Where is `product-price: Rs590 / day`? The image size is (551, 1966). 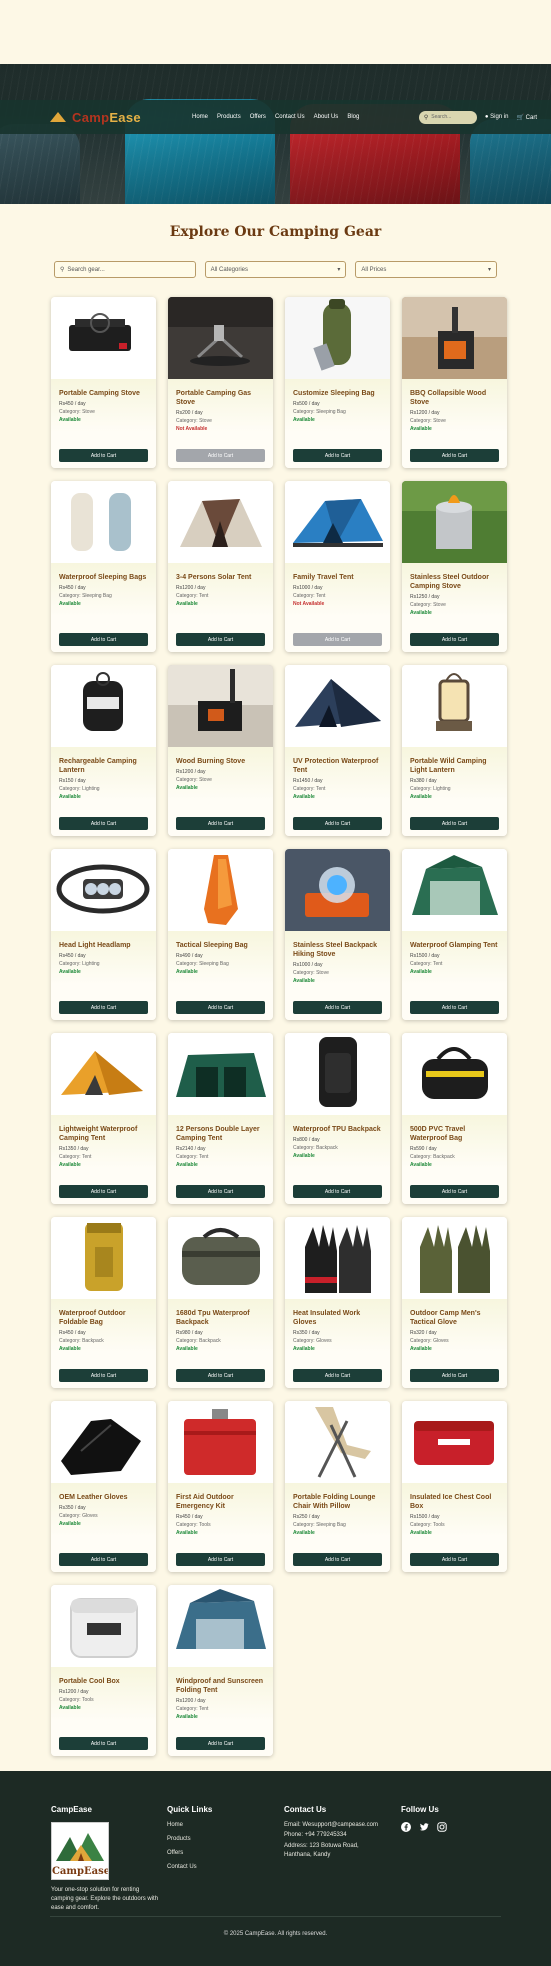 product-price: Rs590 / day is located at coordinates (423, 1149).